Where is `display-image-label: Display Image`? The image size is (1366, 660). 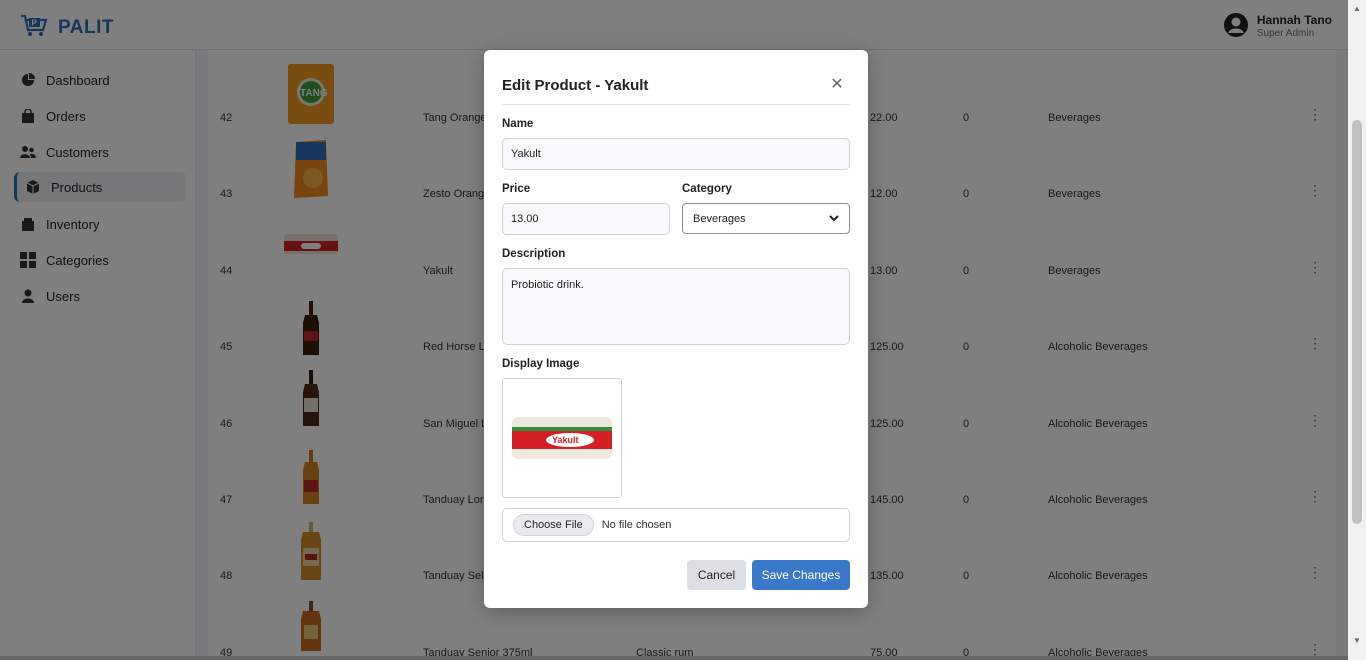 display-image-label: Display Image is located at coordinates (541, 364).